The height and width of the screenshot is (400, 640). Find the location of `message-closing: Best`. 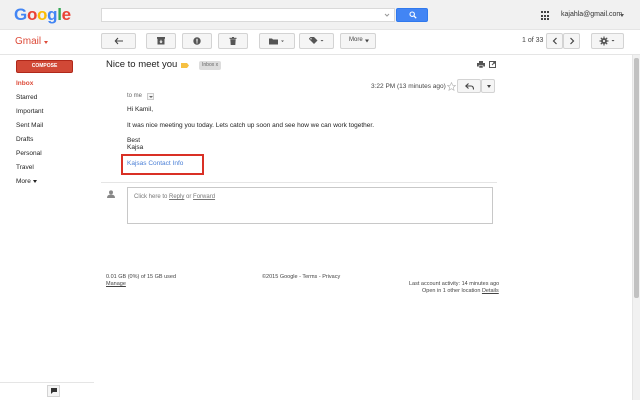

message-closing: Best is located at coordinates (134, 140).